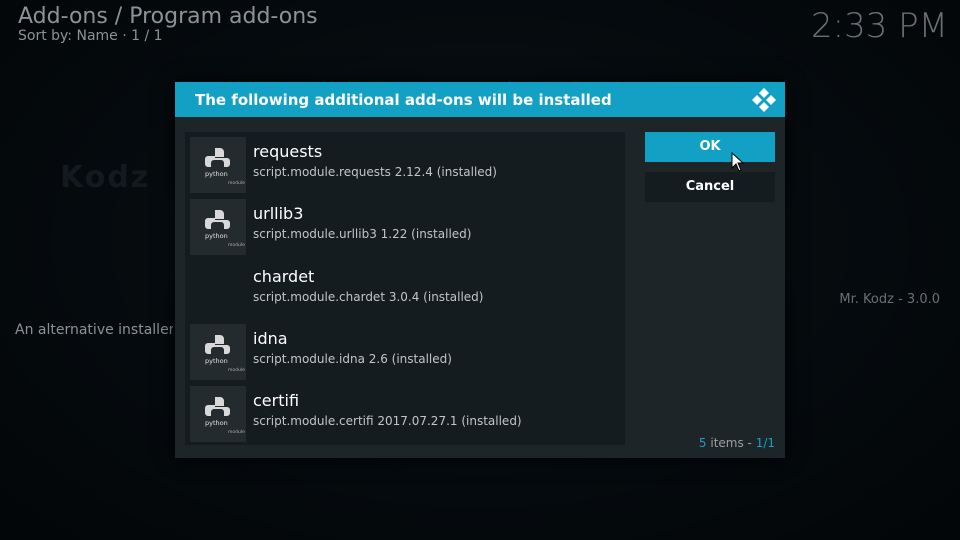  What do you see at coordinates (731, 443) in the screenshot?
I see `count-label: items -` at bounding box center [731, 443].